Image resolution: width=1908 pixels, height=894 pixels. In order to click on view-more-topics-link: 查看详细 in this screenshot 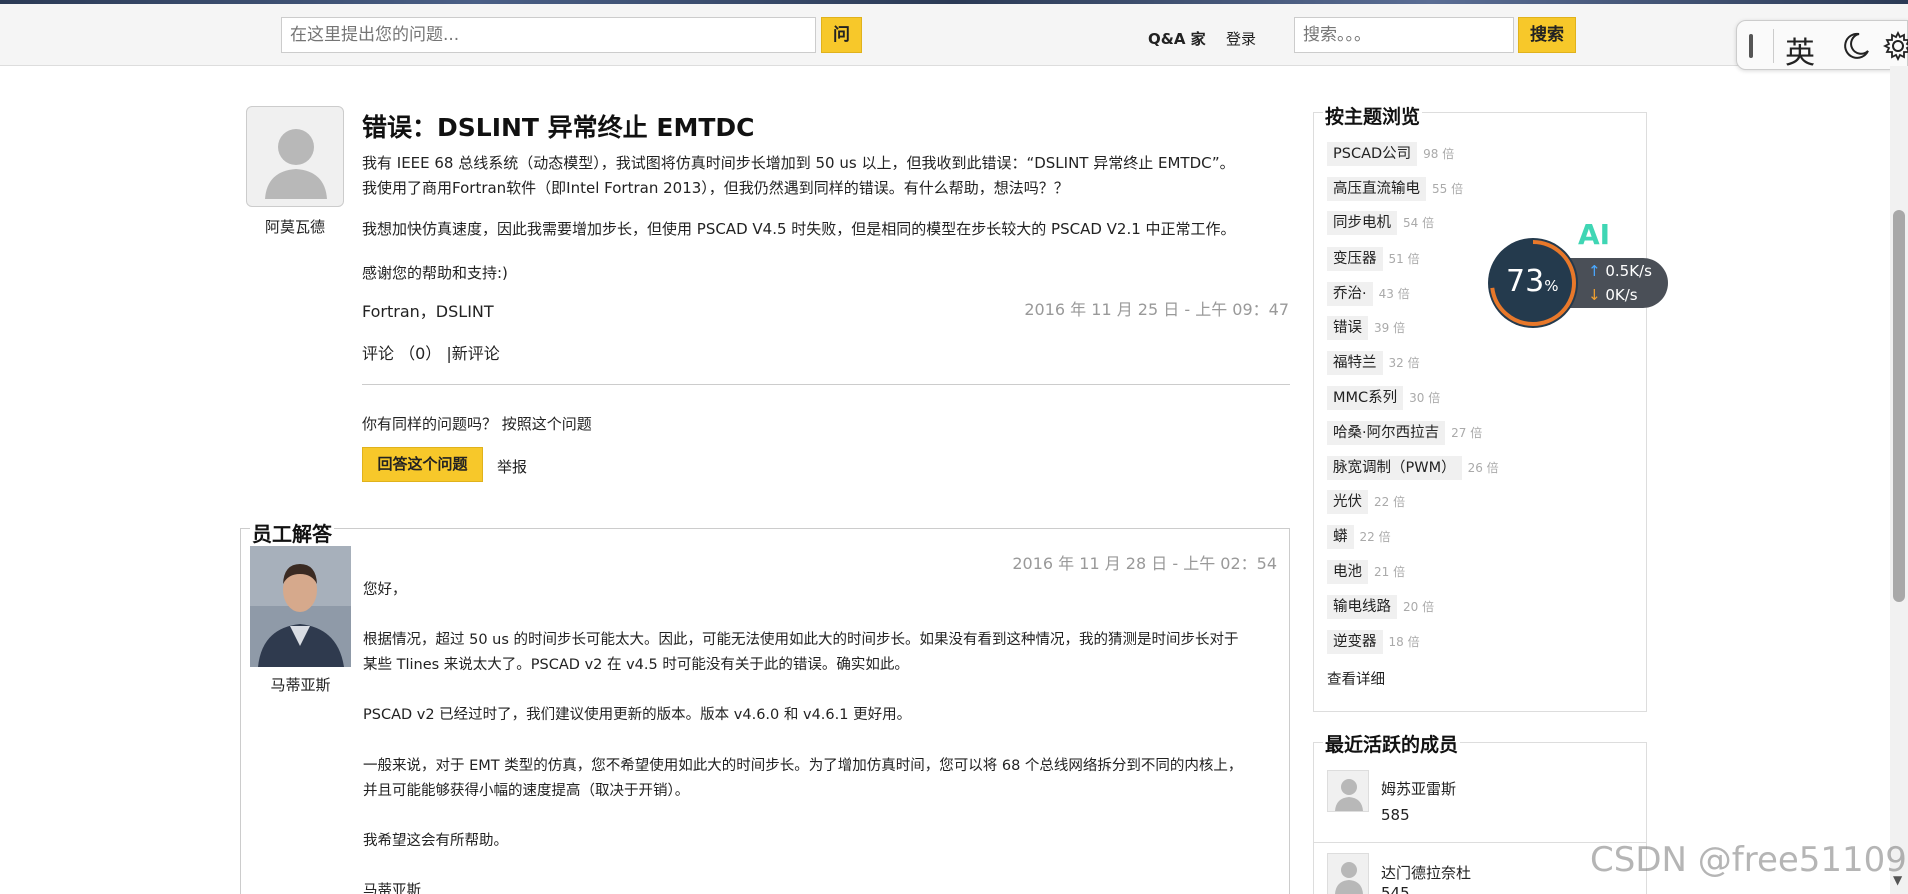, I will do `click(1356, 678)`.